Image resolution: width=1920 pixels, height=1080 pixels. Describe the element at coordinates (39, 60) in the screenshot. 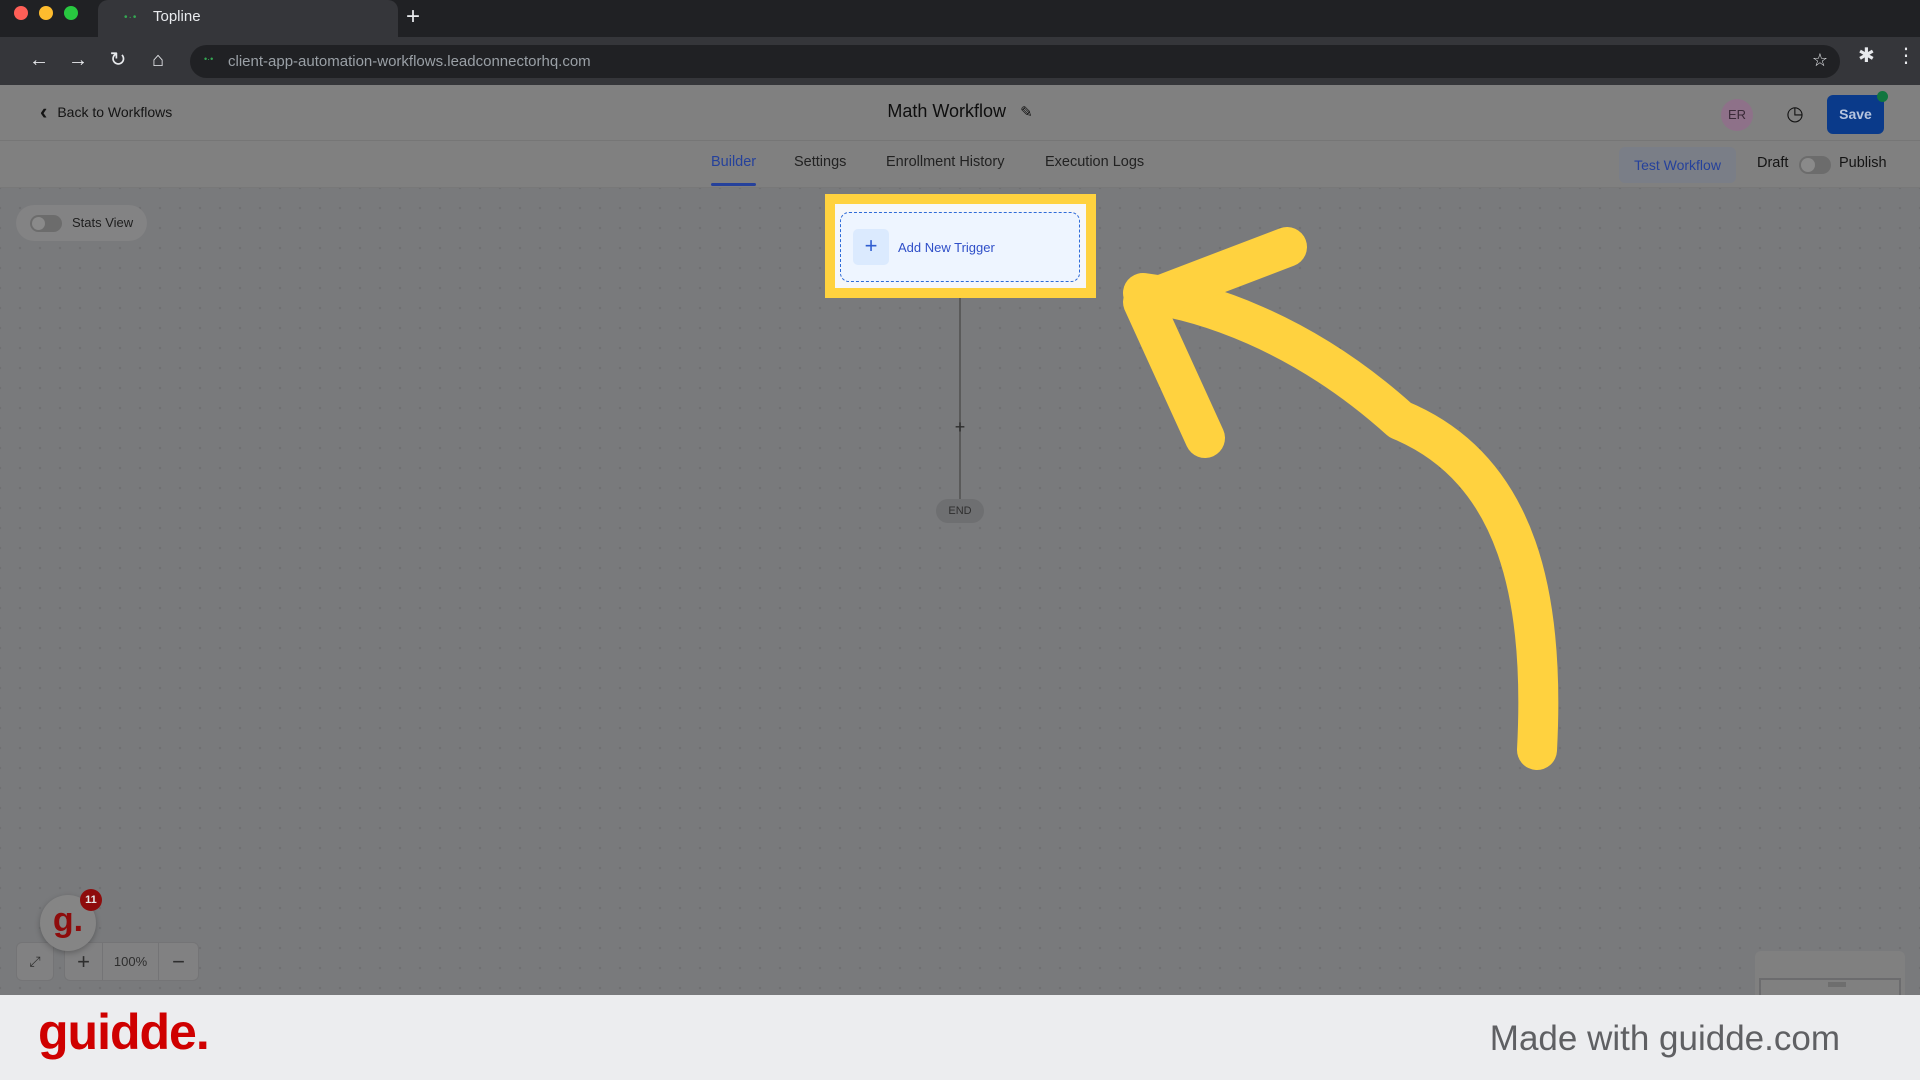

I see `back-arrow-icon: ←` at that location.